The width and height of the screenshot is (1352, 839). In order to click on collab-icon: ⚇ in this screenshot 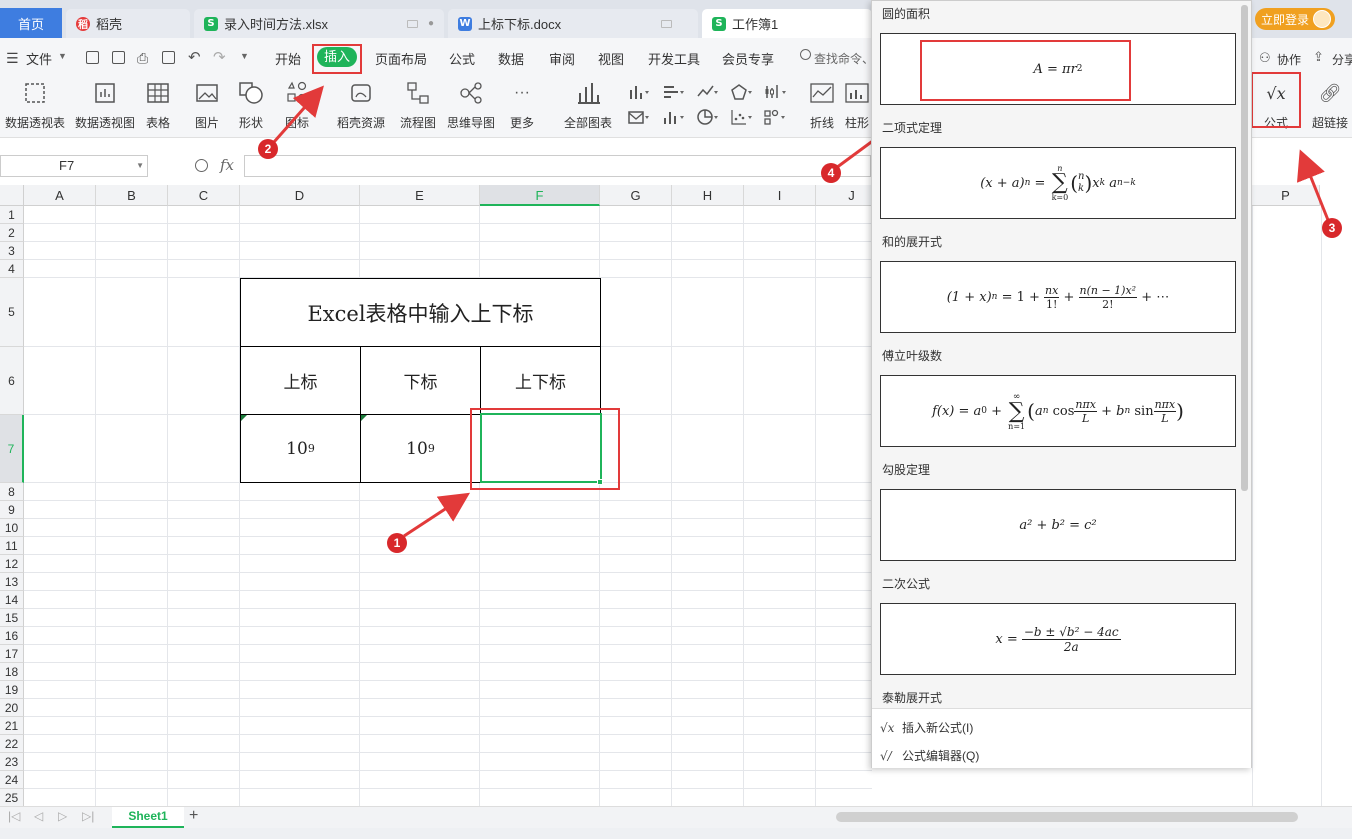, I will do `click(1265, 58)`.